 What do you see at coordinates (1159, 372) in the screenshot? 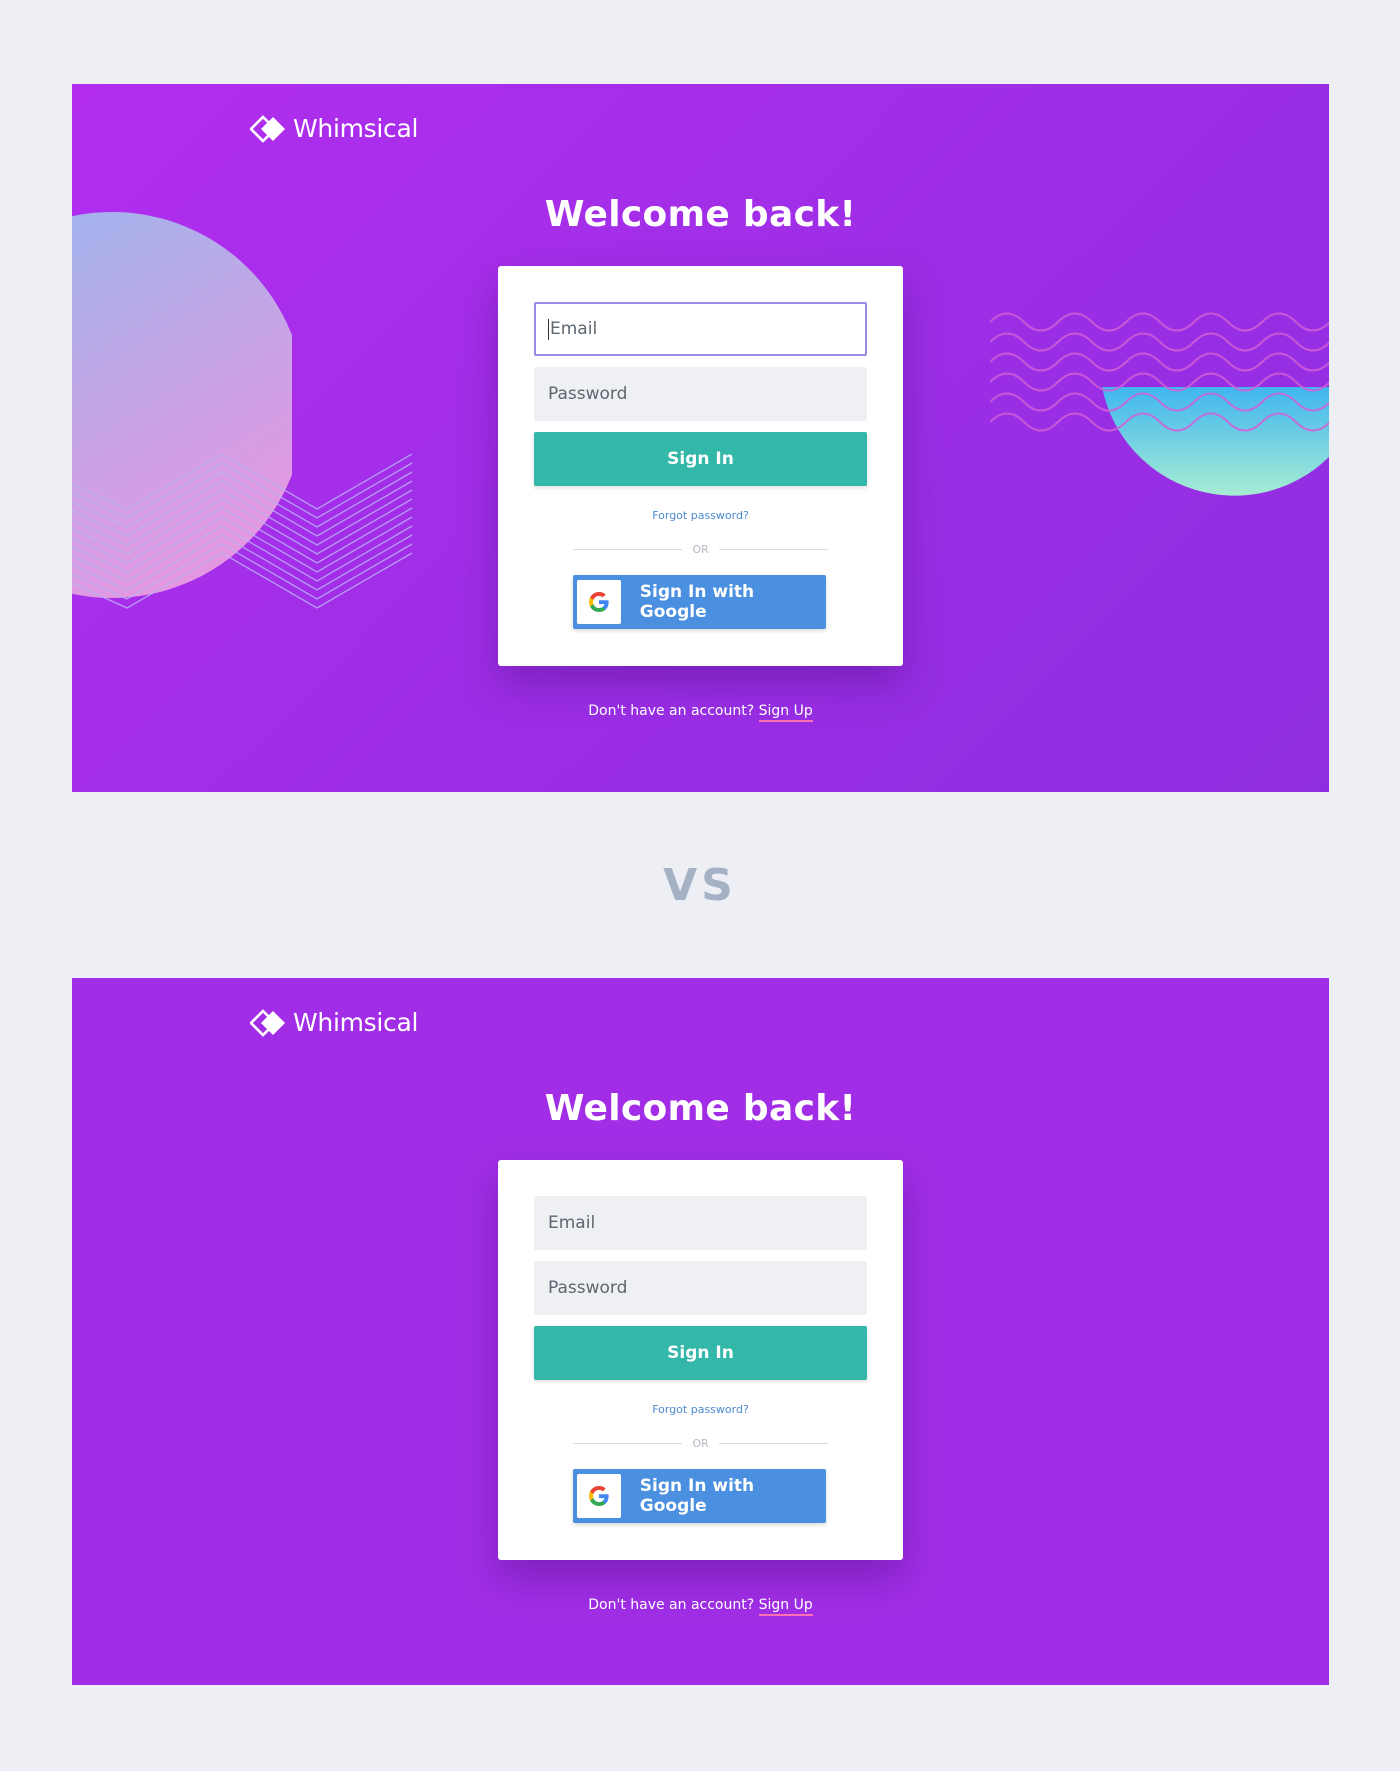
I see `decorative-wavy-lines` at bounding box center [1159, 372].